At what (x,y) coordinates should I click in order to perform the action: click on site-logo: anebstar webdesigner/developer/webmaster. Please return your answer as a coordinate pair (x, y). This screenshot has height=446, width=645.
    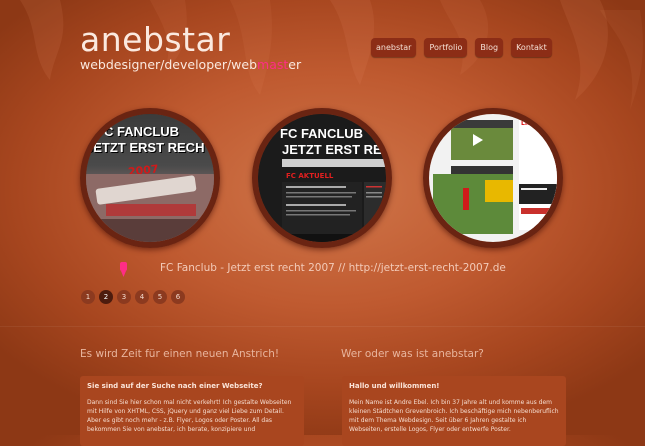
    Looking at the image, I should click on (190, 46).